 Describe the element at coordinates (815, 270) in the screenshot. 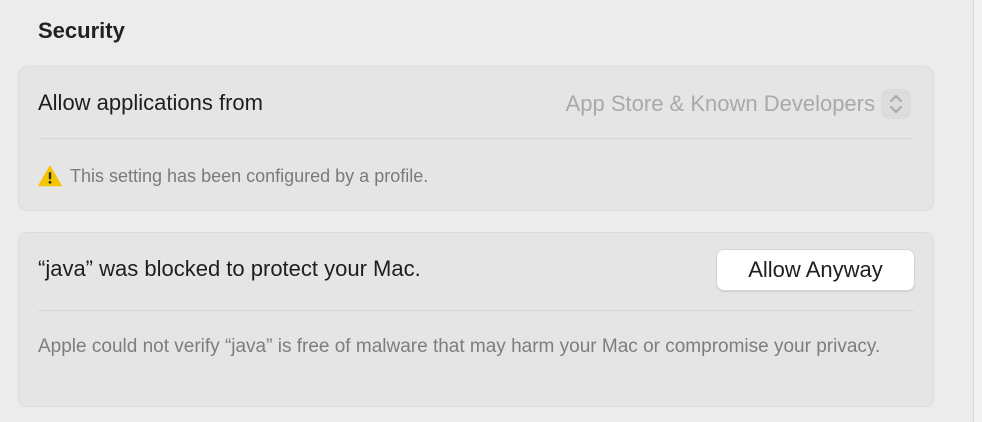

I see `allow-anyway-button: Allow Anyway` at that location.